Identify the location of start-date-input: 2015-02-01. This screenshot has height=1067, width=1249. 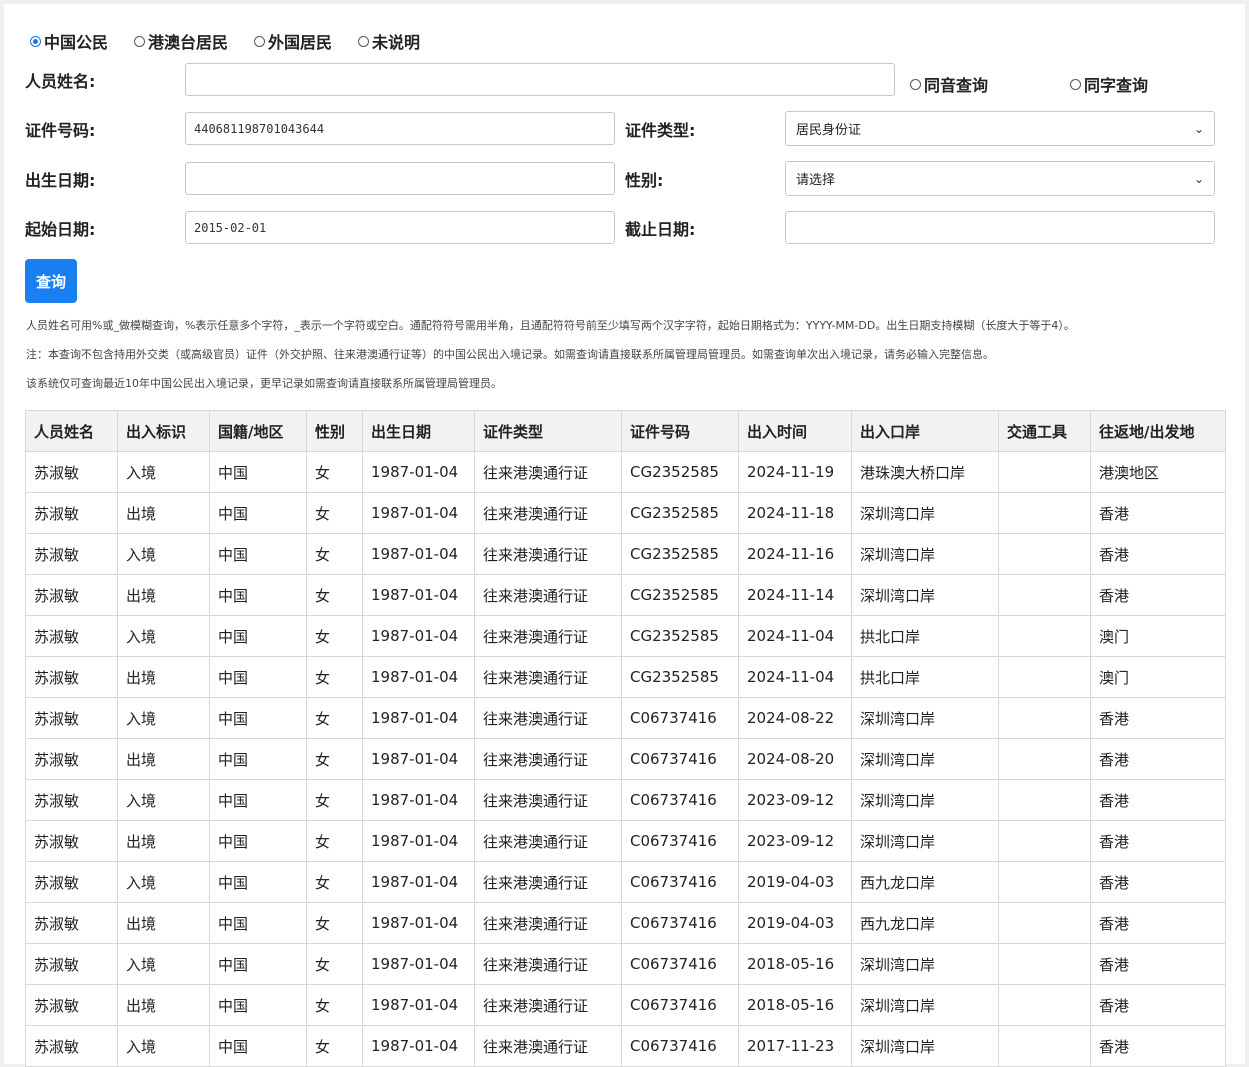
(400, 227).